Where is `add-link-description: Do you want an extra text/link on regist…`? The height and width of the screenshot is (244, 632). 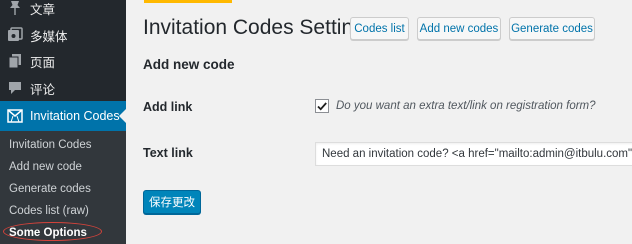 add-link-description: Do you want an extra text/link on regist… is located at coordinates (466, 106).